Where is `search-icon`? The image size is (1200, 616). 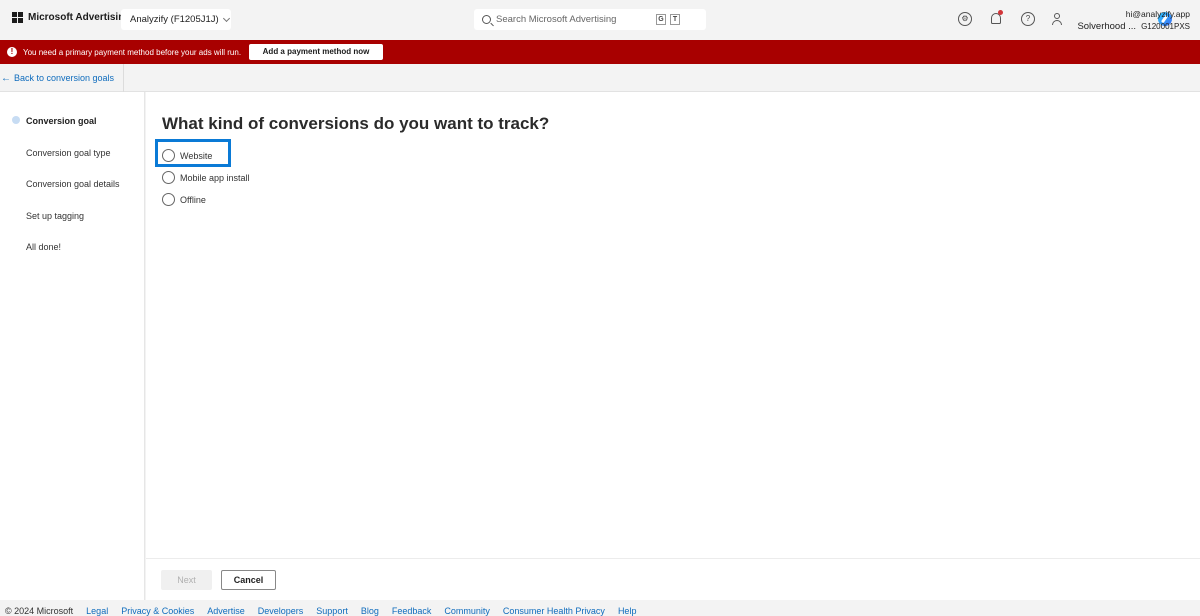 search-icon is located at coordinates (486, 19).